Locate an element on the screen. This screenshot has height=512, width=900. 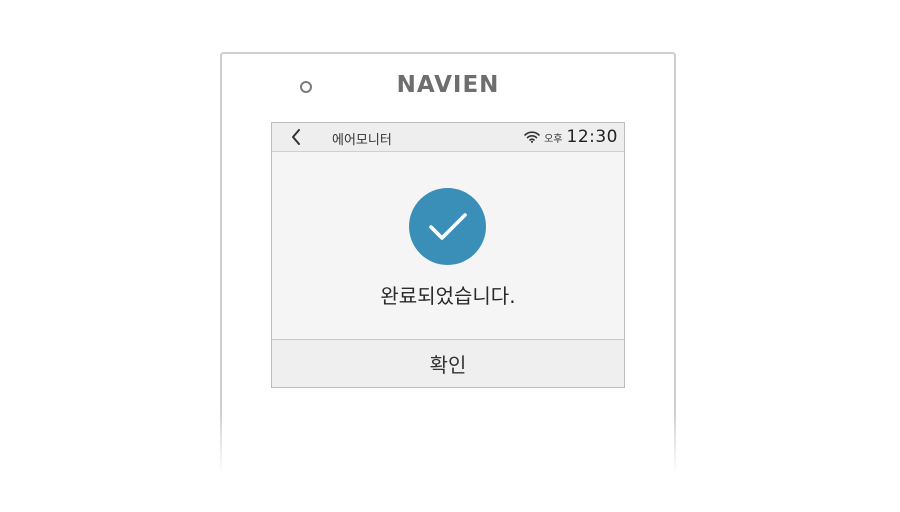
ampm-label: 오후 is located at coordinates (553, 139).